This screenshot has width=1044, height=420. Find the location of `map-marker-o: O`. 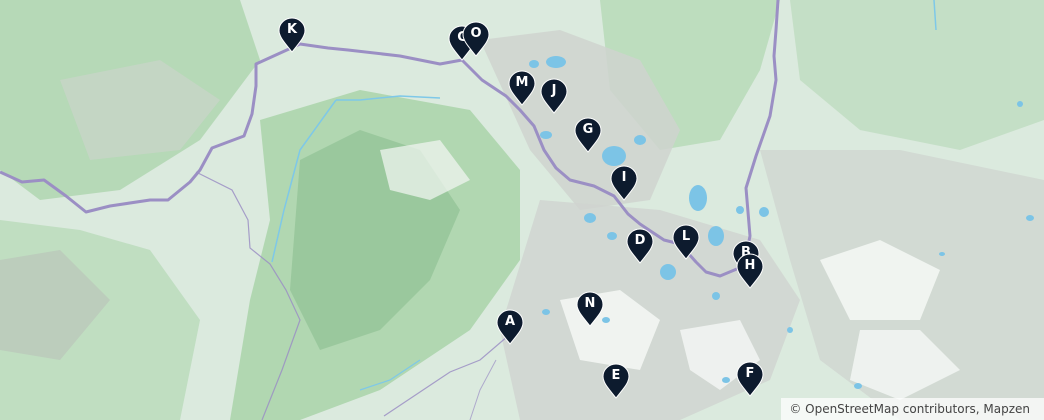

map-marker-o: O is located at coordinates (476, 39).